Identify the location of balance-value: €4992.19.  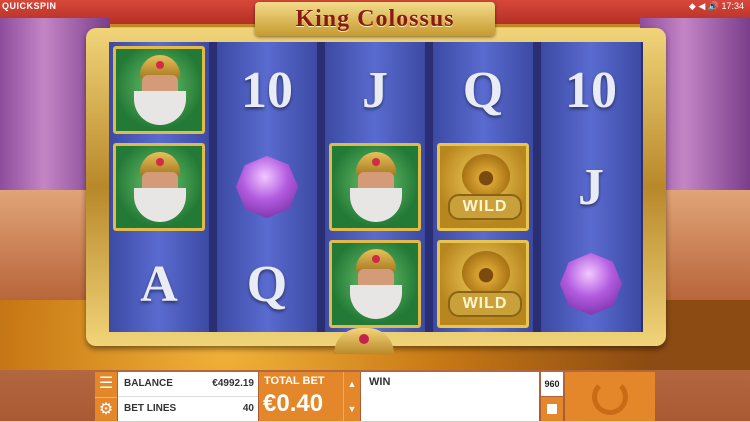
(233, 383).